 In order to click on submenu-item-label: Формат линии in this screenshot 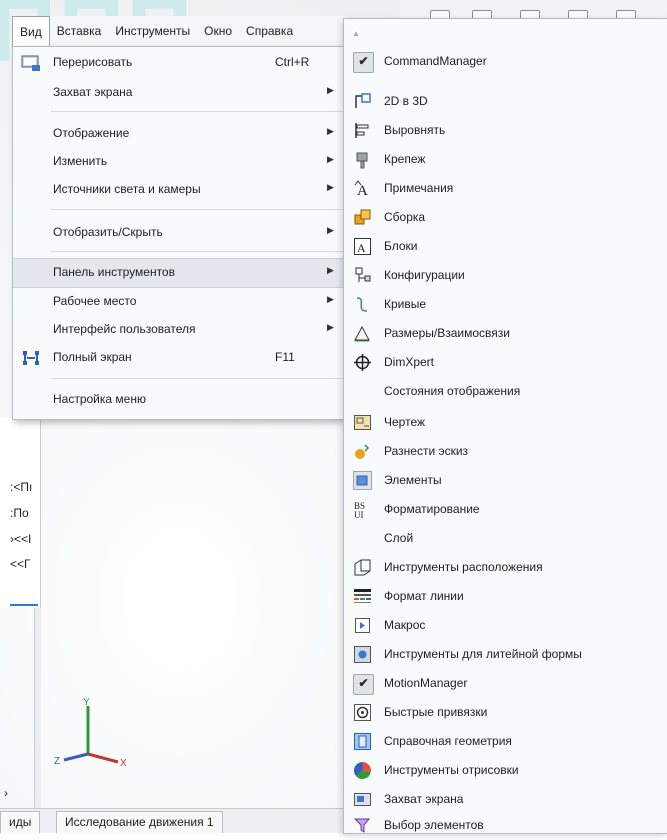, I will do `click(424, 596)`.